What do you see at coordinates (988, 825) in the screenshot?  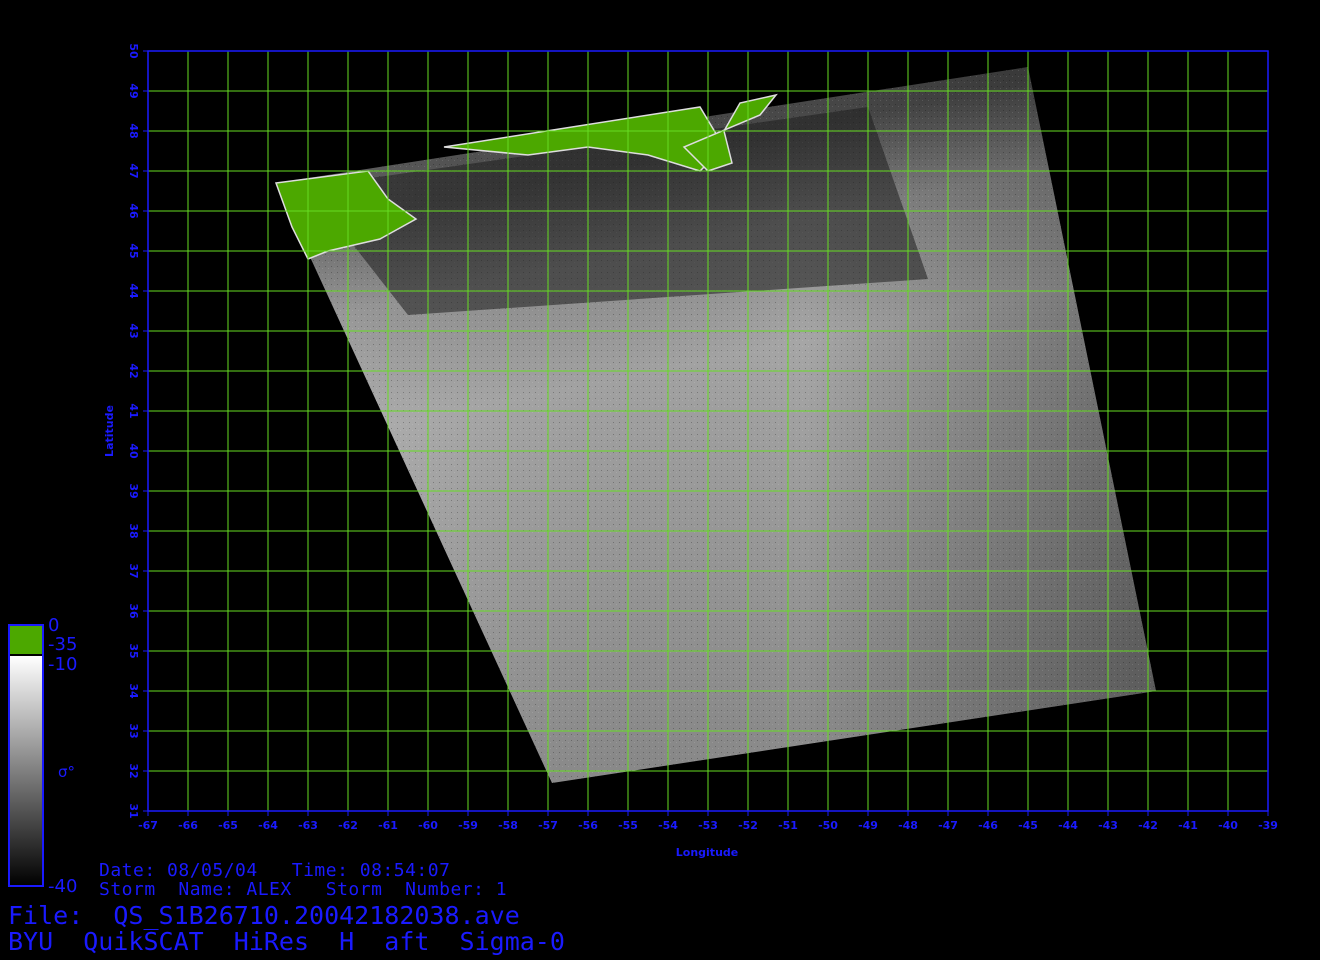 I see `x-tick-label: -46` at bounding box center [988, 825].